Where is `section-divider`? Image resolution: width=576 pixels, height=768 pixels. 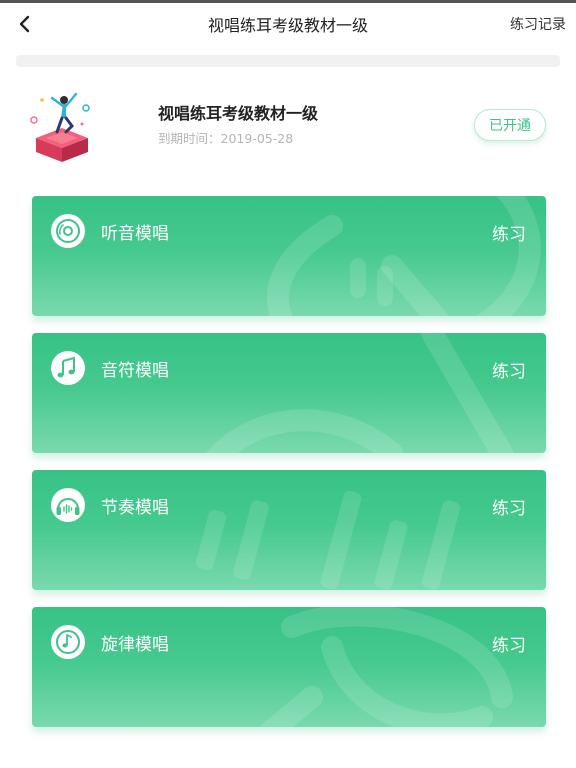
section-divider is located at coordinates (288, 61).